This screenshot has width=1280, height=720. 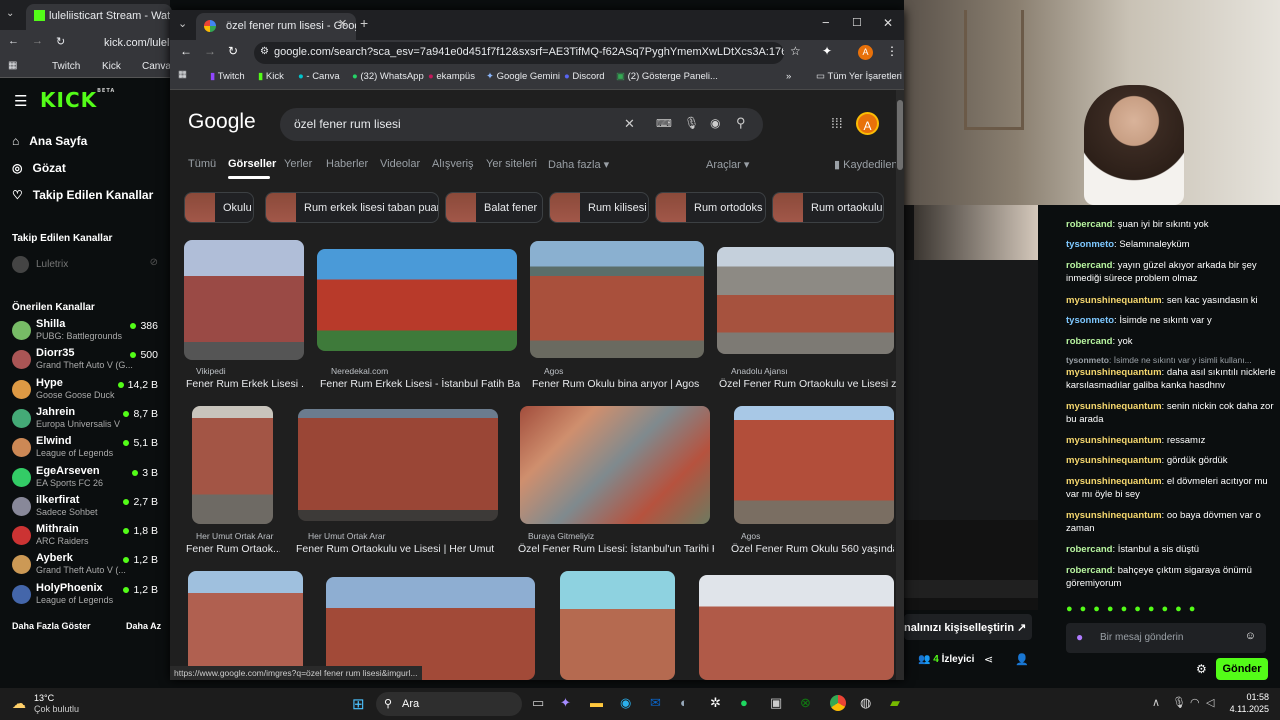 What do you see at coordinates (865, 52) in the screenshot?
I see `profile-avatar: A` at bounding box center [865, 52].